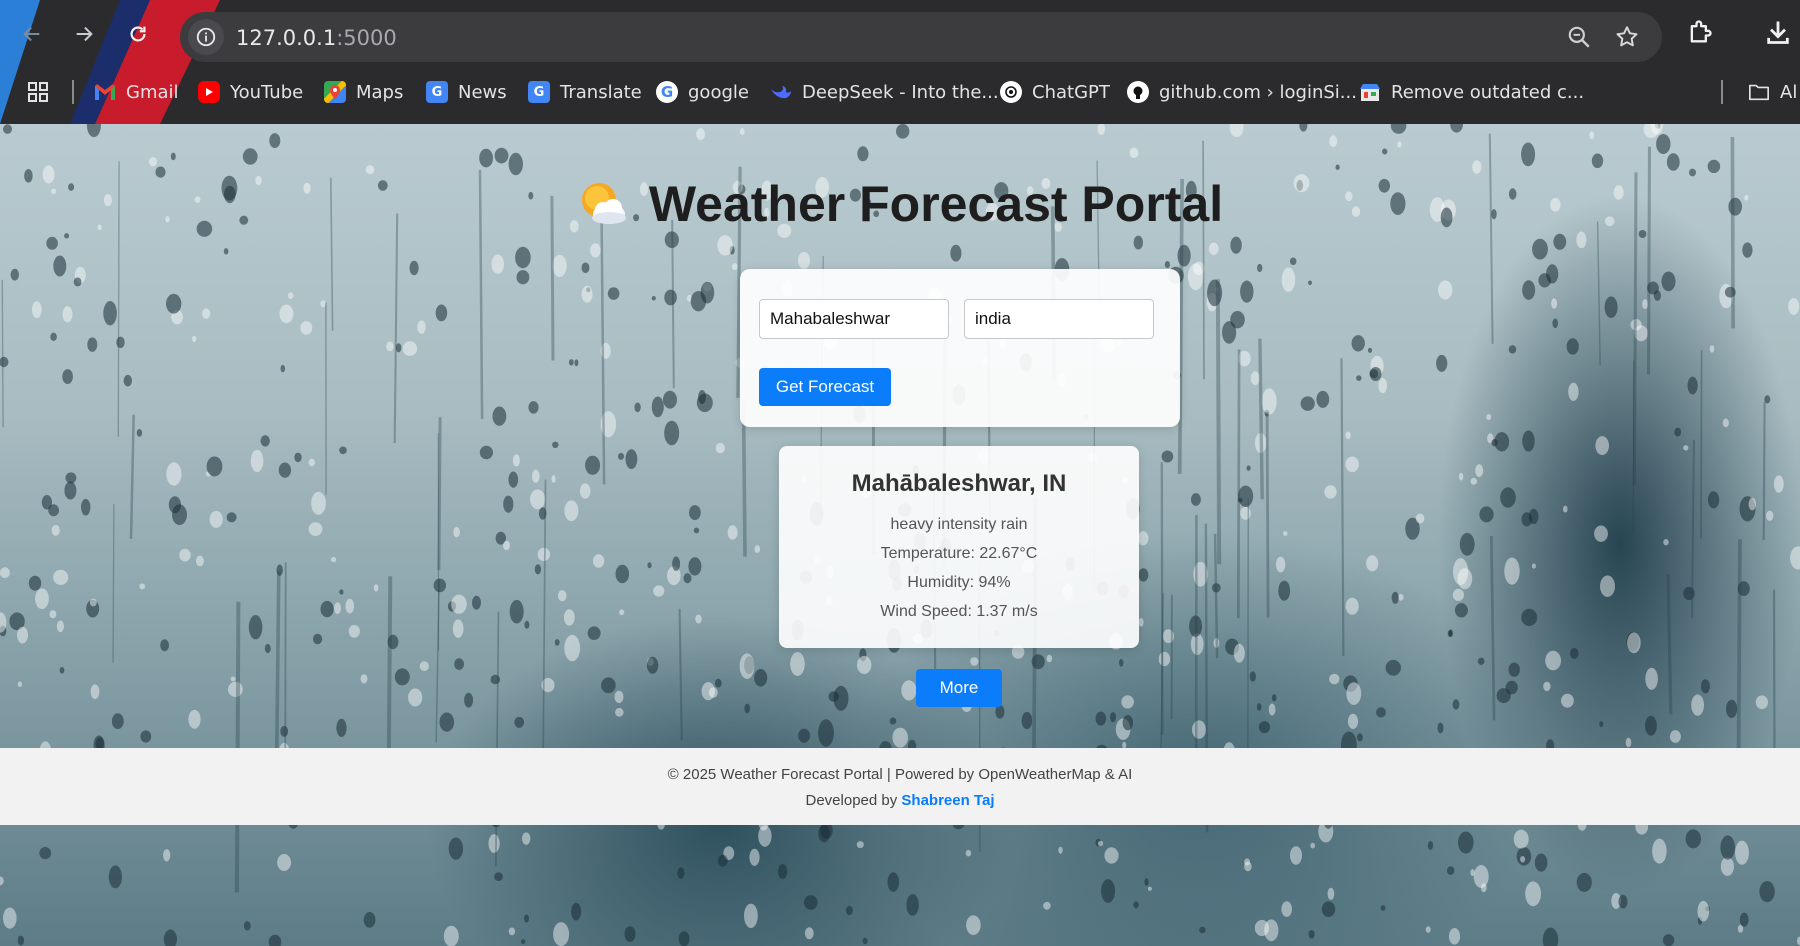 This screenshot has width=1800, height=946. Describe the element at coordinates (1011, 92) in the screenshot. I see `chatgpt-icon` at that location.